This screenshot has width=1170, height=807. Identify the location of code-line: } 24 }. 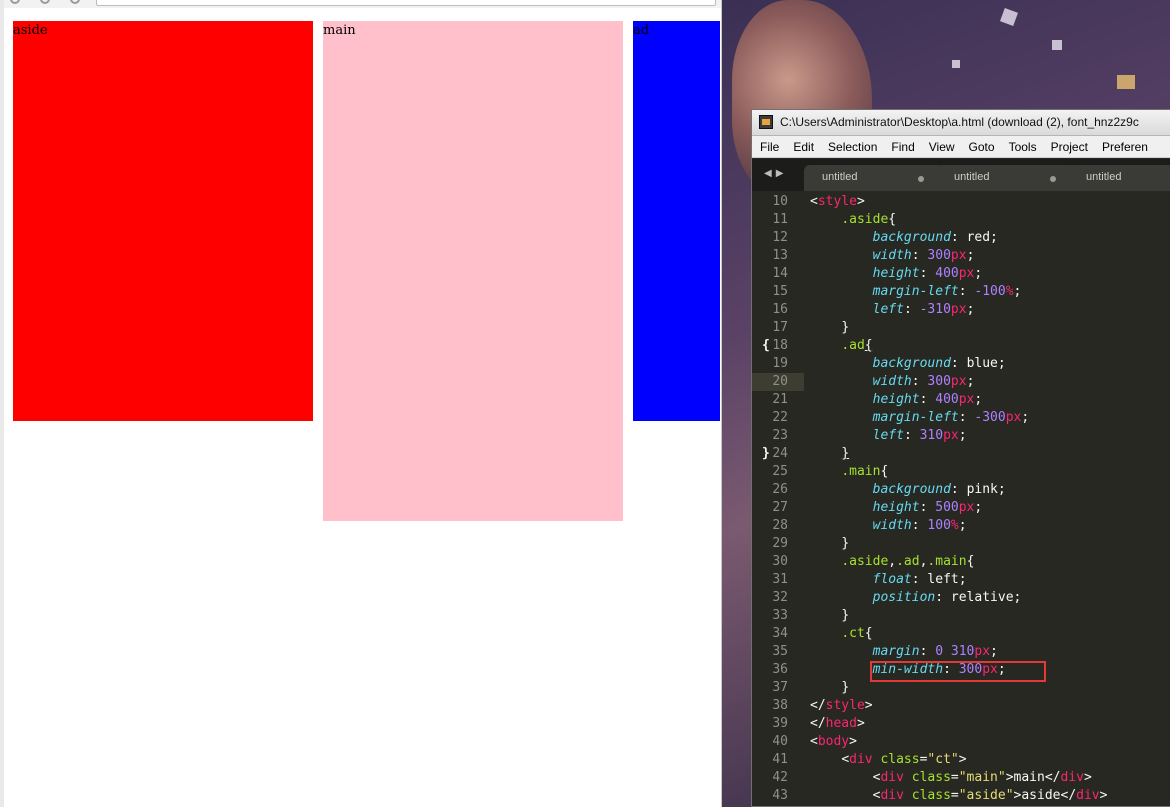
(961, 454).